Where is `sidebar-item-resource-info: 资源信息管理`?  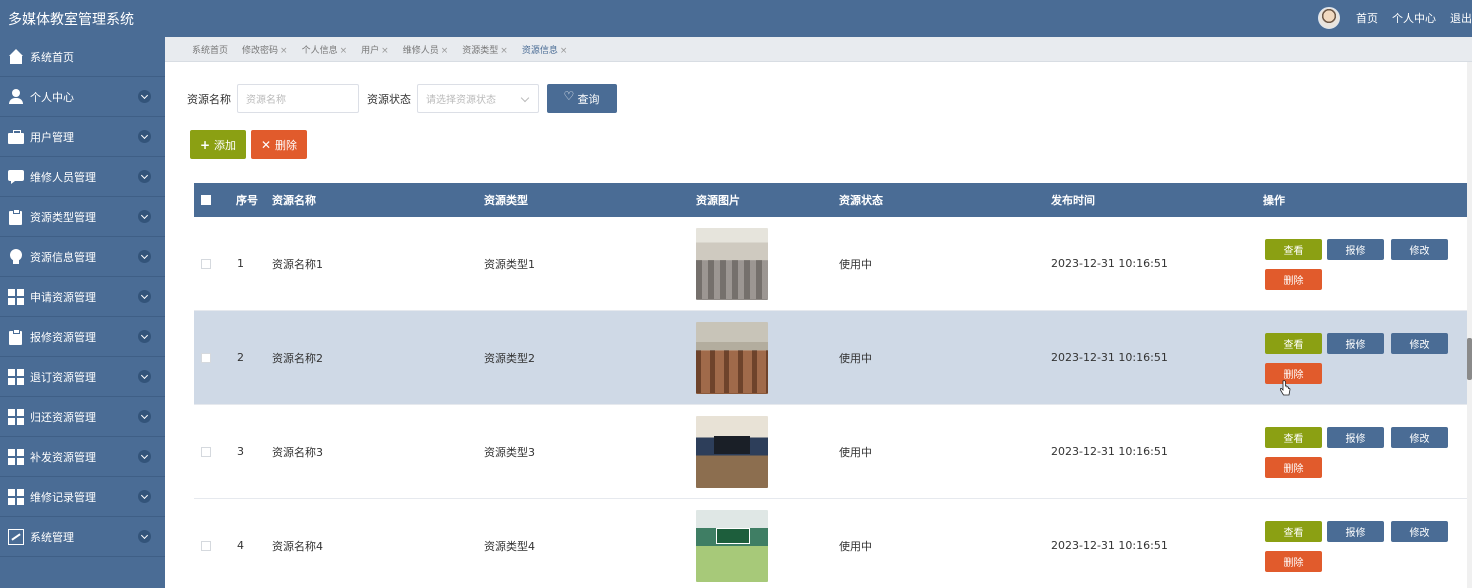
sidebar-item-resource-info: 资源信息管理 is located at coordinates (82, 257).